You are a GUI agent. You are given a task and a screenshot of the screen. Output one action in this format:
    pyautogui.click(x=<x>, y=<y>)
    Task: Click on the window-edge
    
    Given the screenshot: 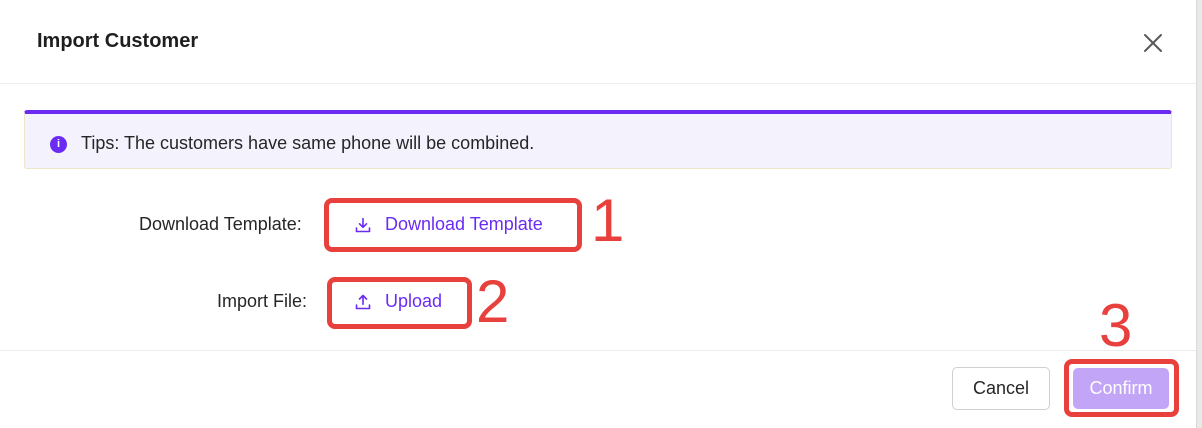 What is the action you would take?
    pyautogui.click(x=1199, y=214)
    